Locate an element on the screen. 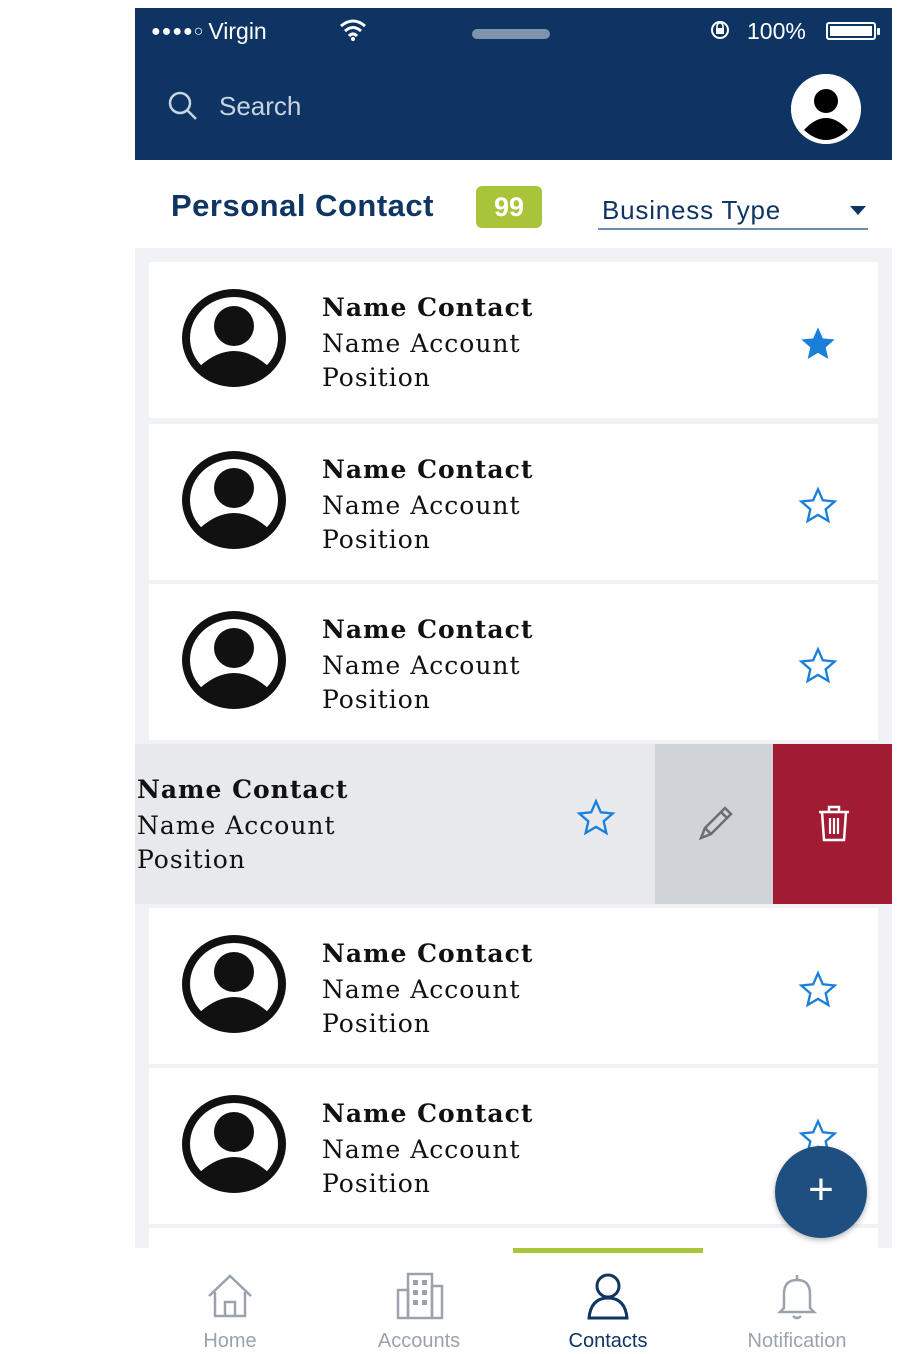 The height and width of the screenshot is (1354, 923). nav-label: Contacts is located at coordinates (608, 1341).